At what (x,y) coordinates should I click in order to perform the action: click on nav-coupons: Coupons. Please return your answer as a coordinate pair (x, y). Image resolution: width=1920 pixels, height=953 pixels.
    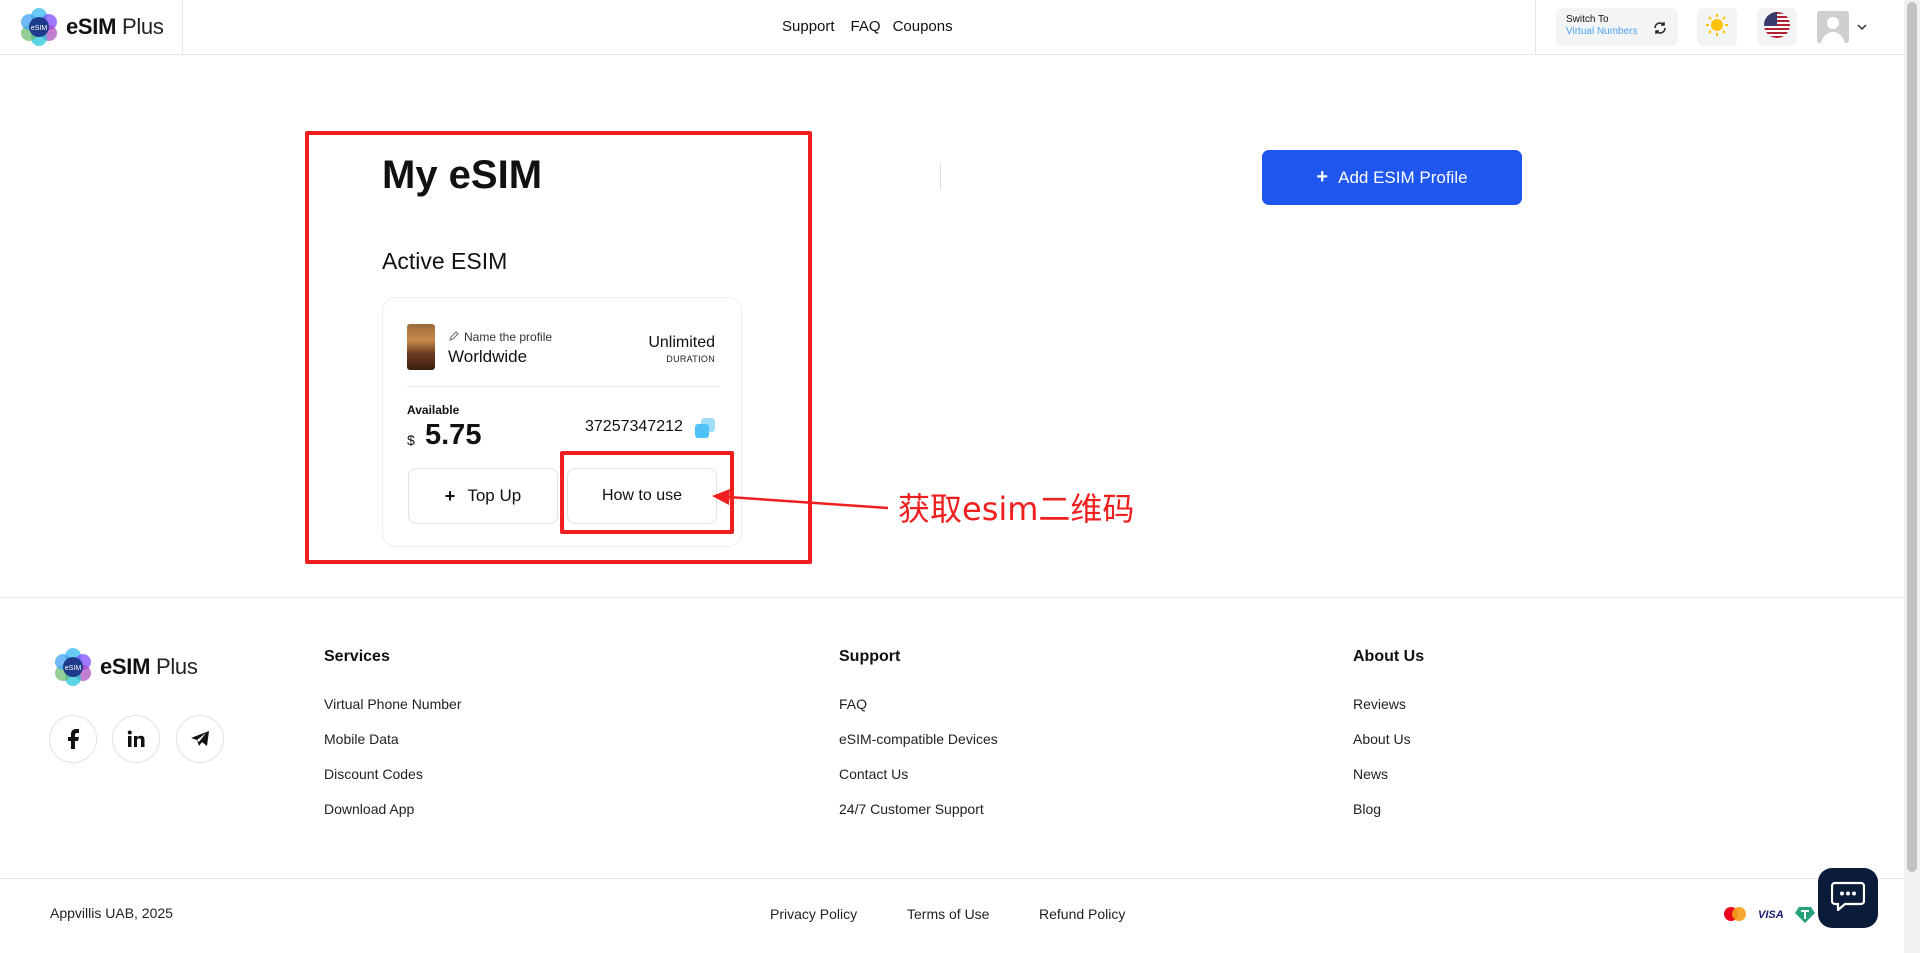
    Looking at the image, I should click on (923, 26).